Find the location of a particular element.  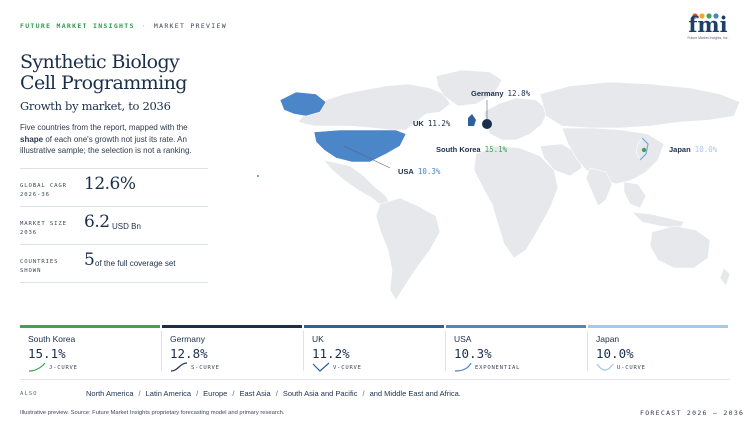

map-asia is located at coordinates (613, 156).